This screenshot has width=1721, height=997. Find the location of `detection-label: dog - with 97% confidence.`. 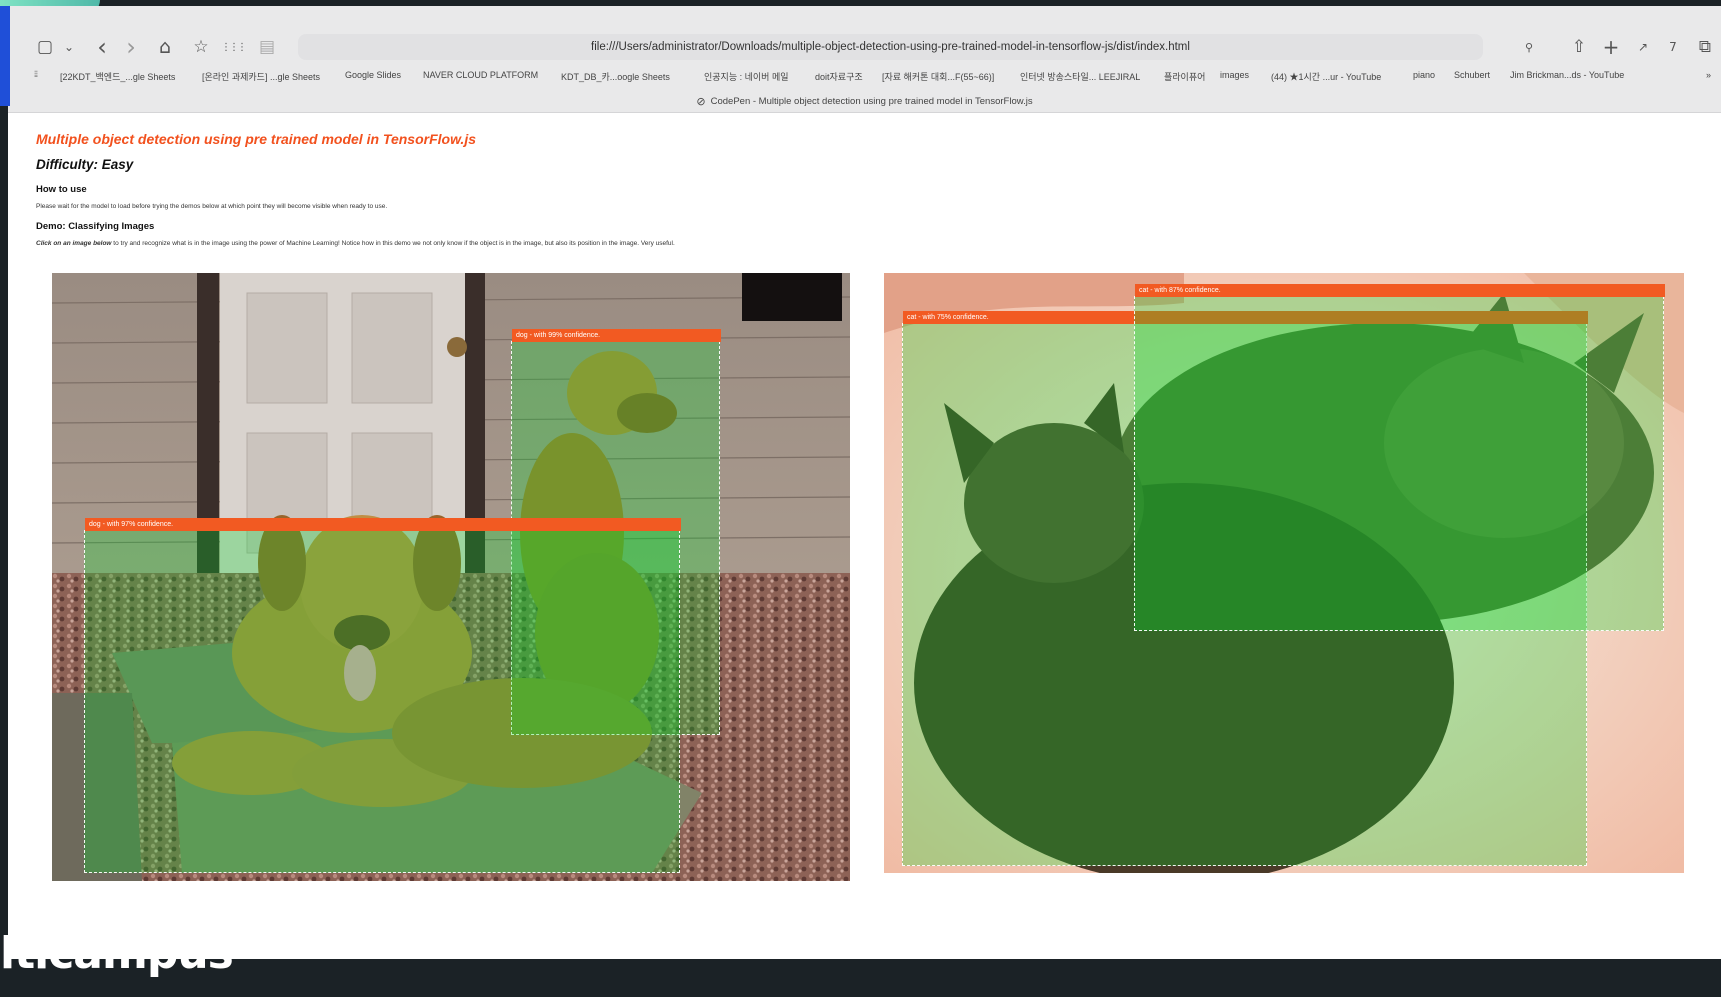

detection-label: dog - with 97% confidence. is located at coordinates (383, 524).